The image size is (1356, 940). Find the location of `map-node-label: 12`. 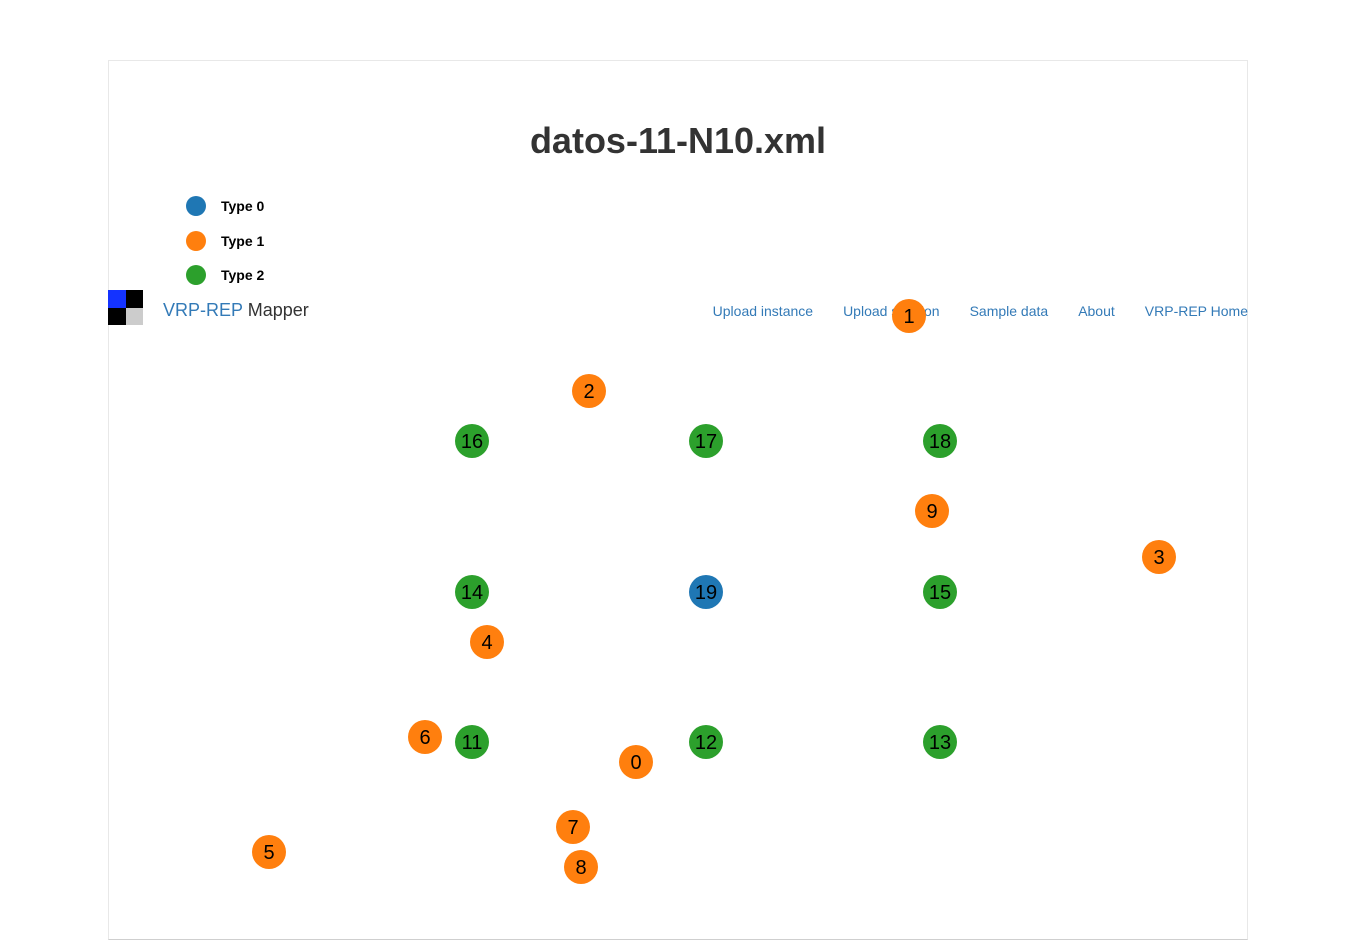

map-node-label: 12 is located at coordinates (706, 743).